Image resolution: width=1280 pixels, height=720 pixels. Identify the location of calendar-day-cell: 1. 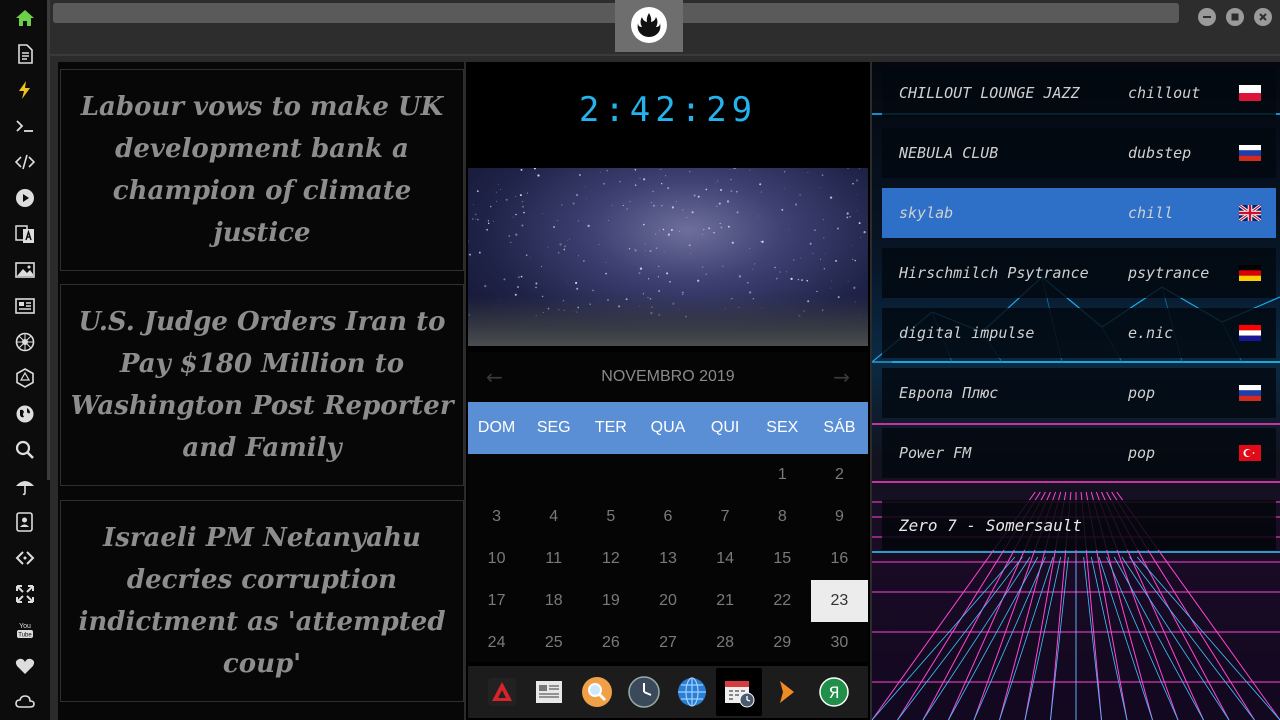
(782, 475).